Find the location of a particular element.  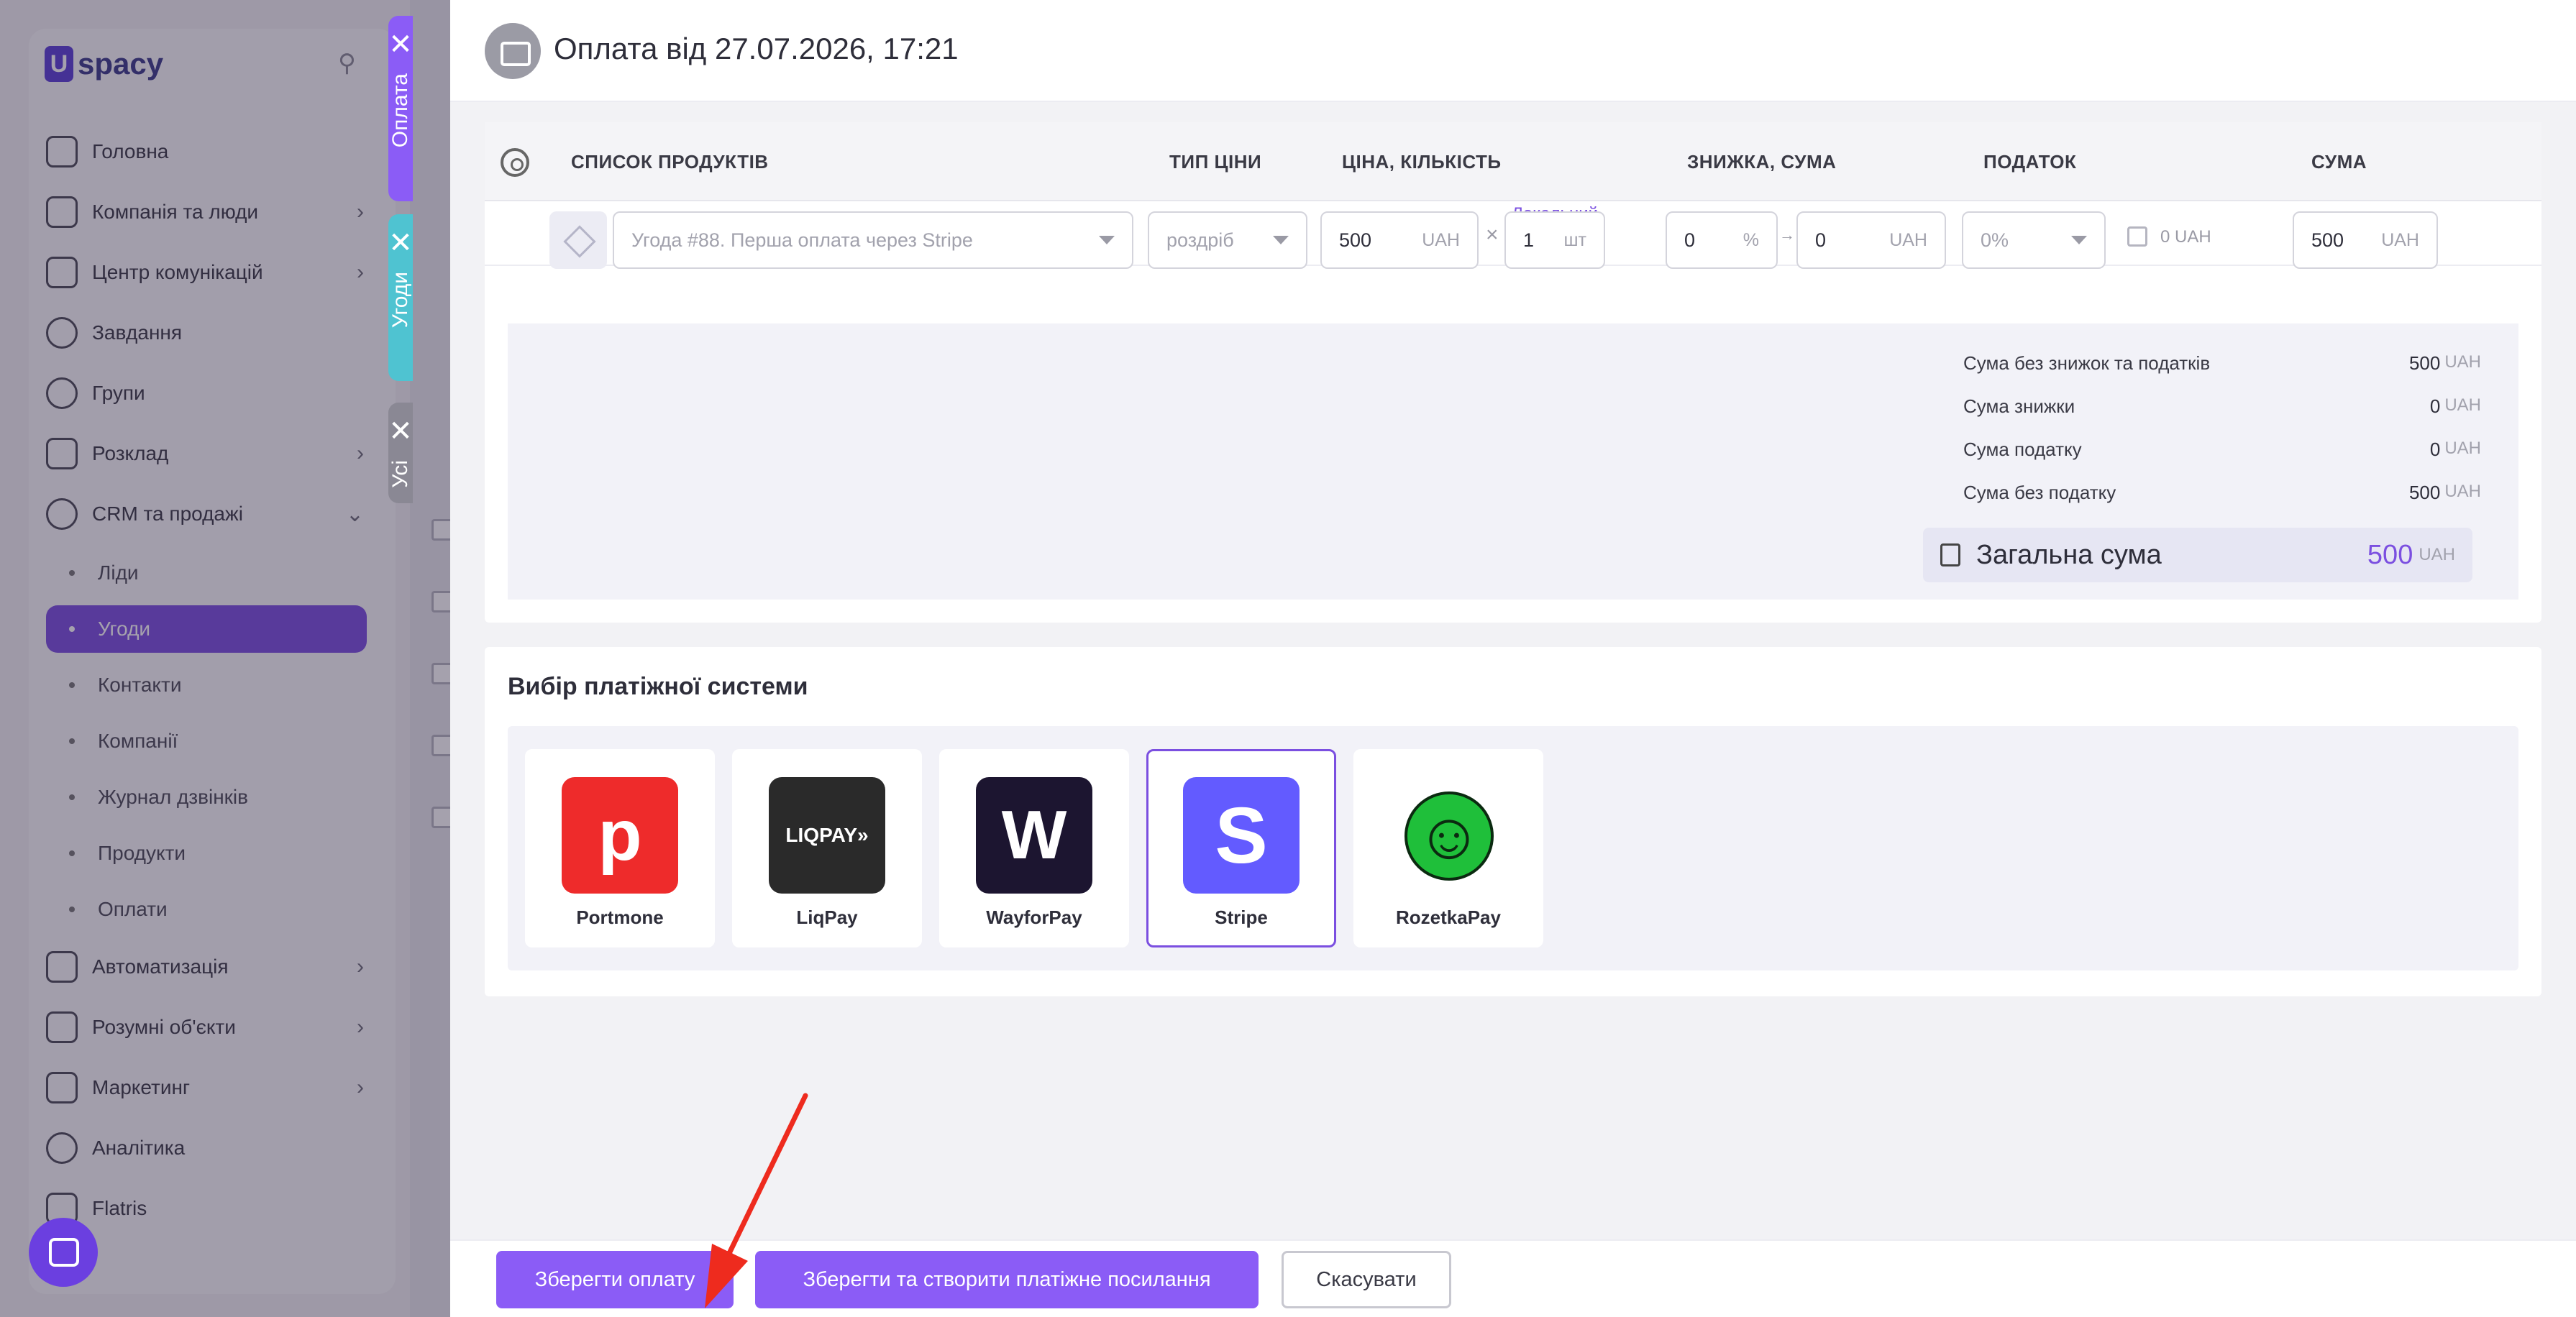

tab-all: ✕ Усі is located at coordinates (400, 453).